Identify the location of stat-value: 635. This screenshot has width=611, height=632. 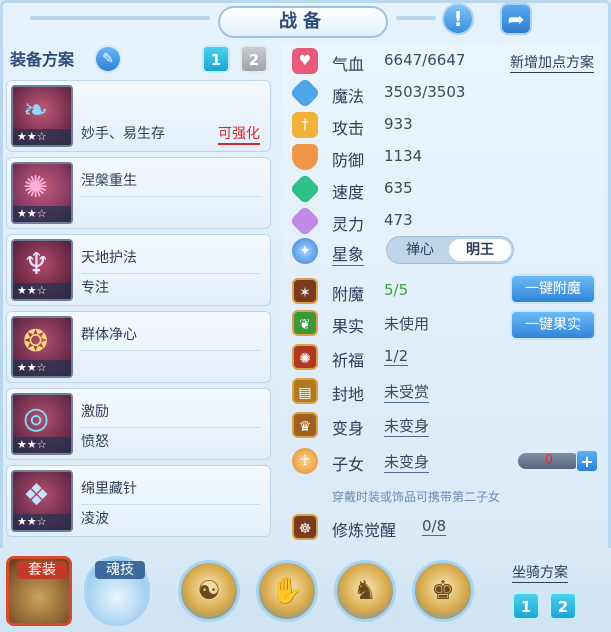
(398, 188).